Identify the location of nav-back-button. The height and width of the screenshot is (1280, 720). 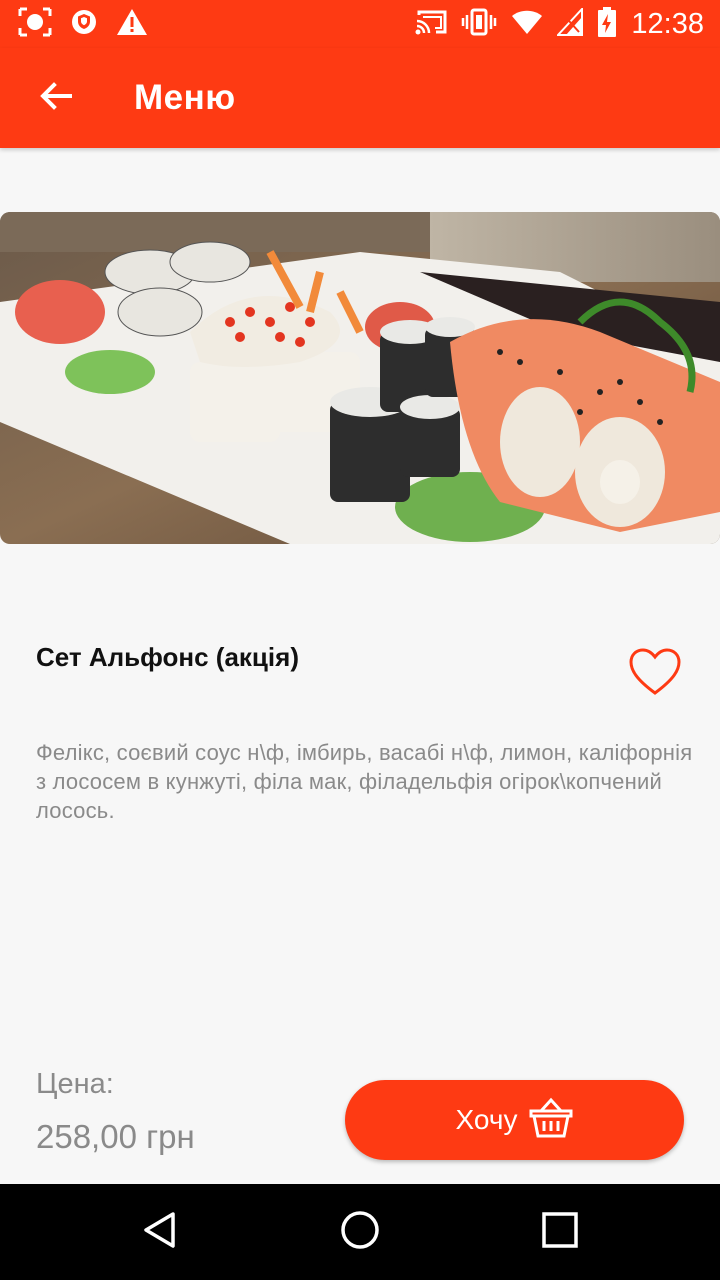
(160, 1232).